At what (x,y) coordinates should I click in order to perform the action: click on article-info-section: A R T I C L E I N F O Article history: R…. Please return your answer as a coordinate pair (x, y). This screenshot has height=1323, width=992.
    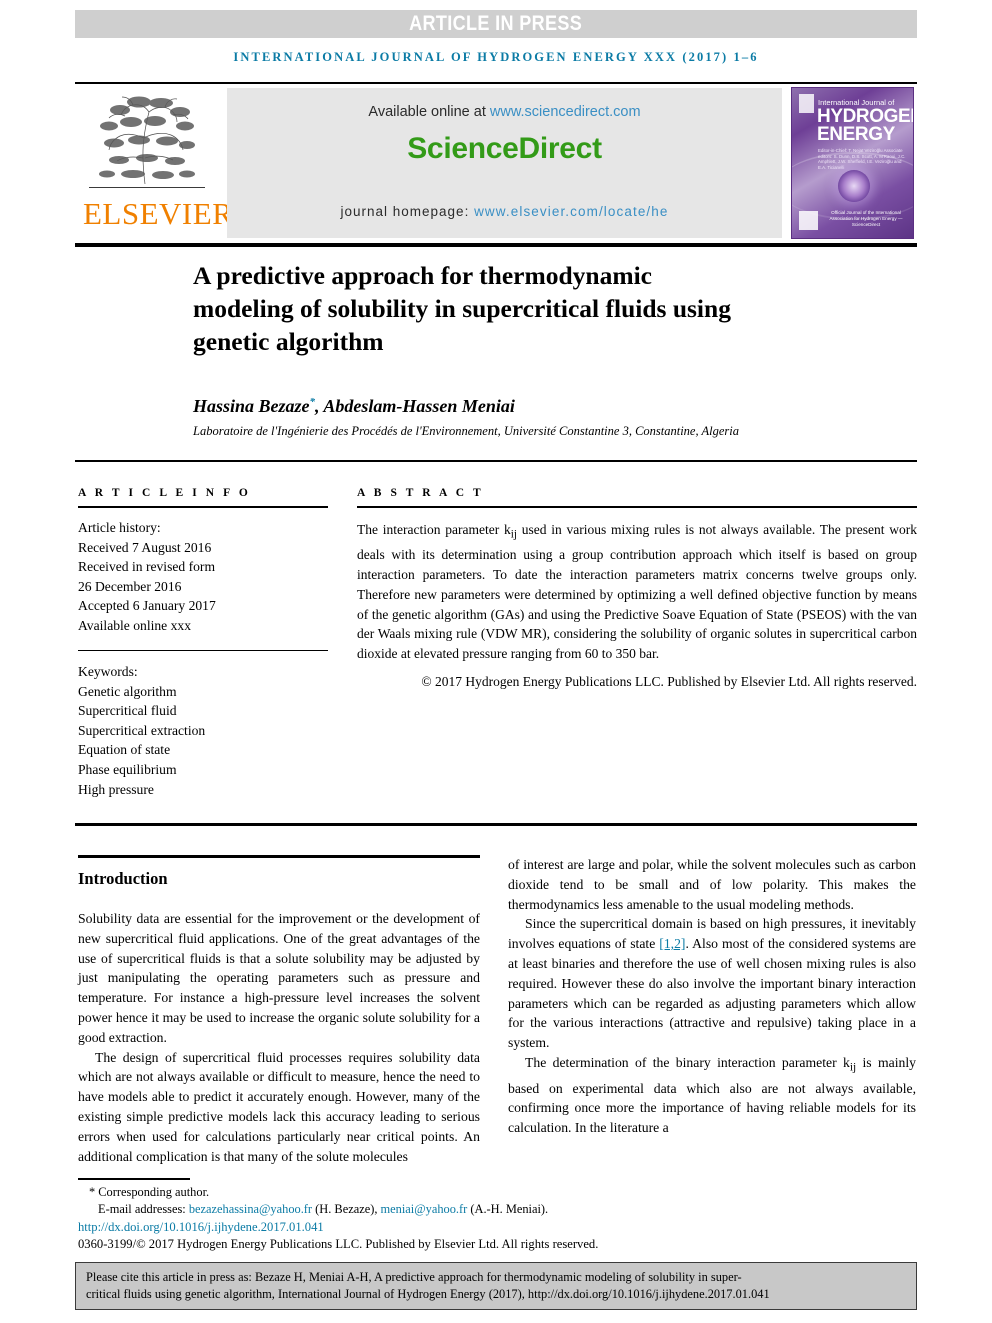
    Looking at the image, I should click on (203, 643).